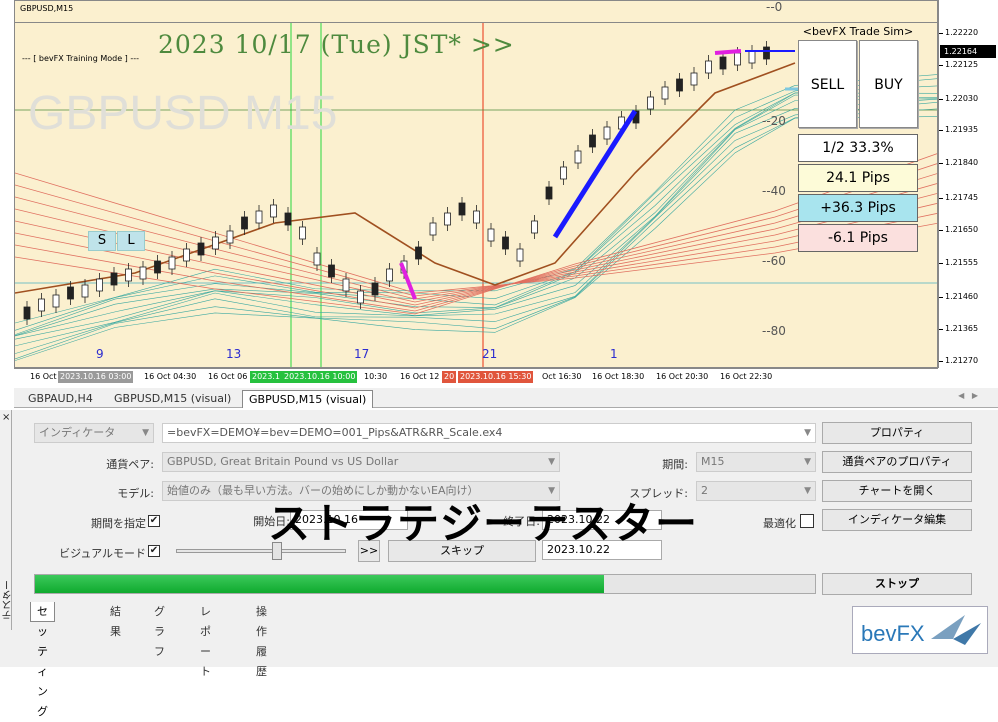  Describe the element at coordinates (958, 328) in the screenshot. I see `price-tick: 1.21365` at that location.